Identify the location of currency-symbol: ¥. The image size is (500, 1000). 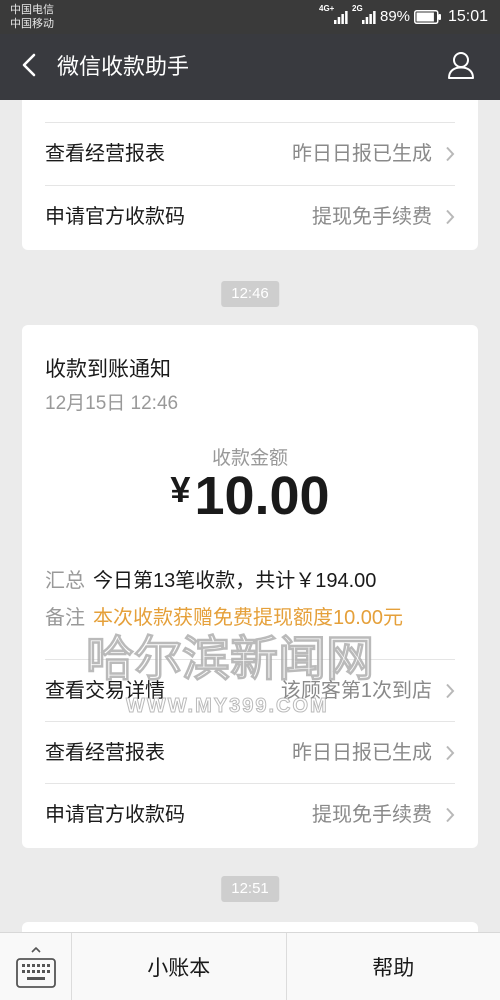
(180, 489).